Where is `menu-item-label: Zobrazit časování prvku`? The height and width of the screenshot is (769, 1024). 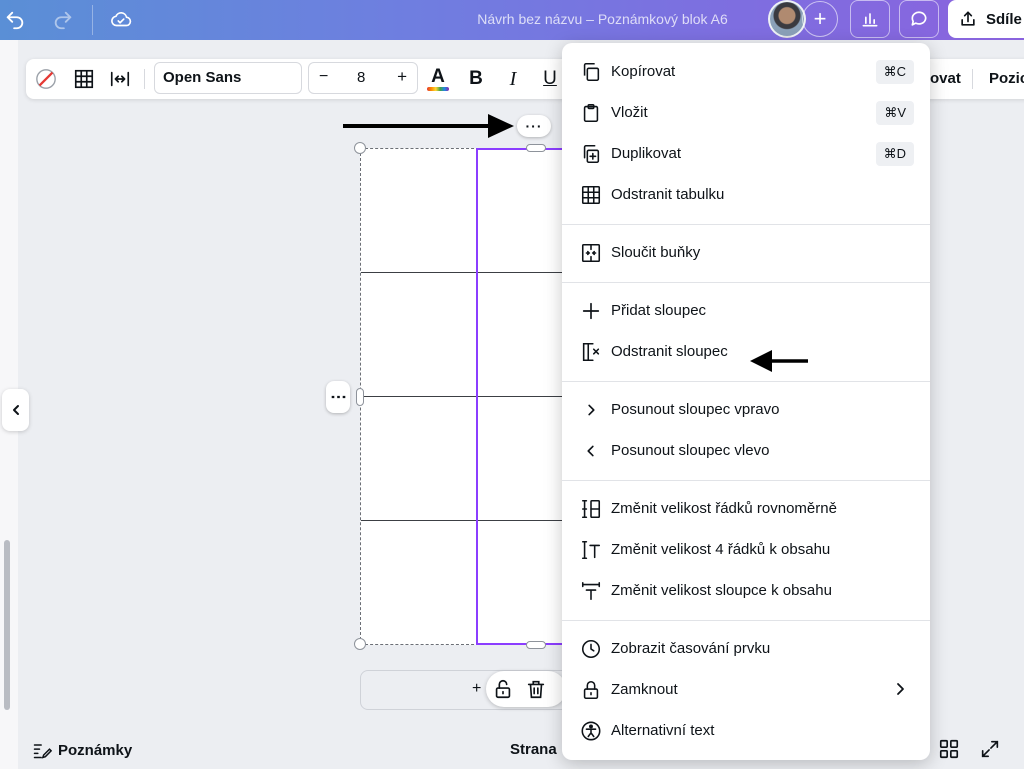 menu-item-label: Zobrazit časování prvku is located at coordinates (691, 648).